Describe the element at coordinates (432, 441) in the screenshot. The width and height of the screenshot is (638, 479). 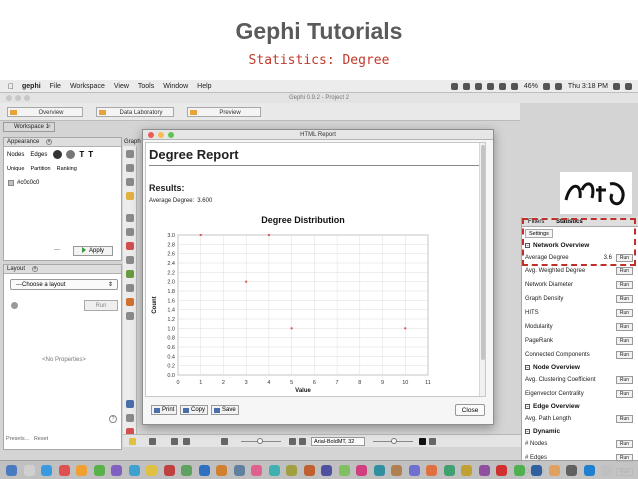
I see `label-settings-icon` at that location.